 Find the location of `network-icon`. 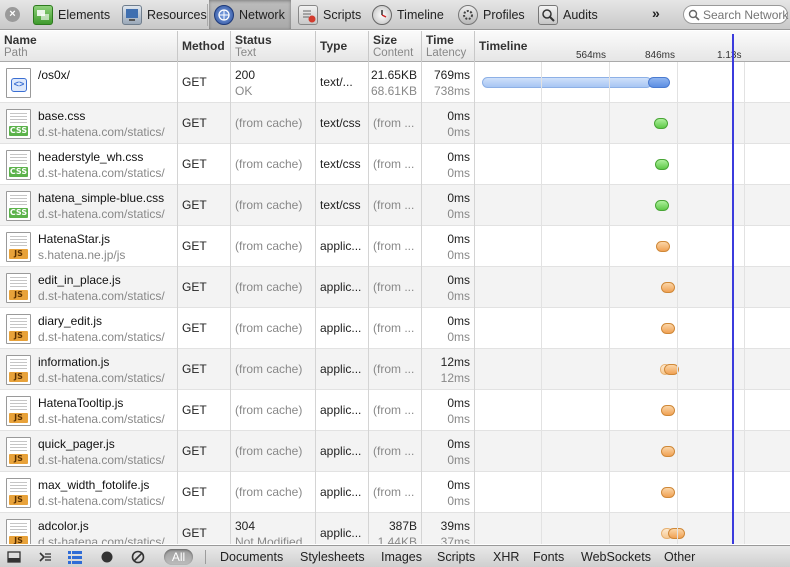

network-icon is located at coordinates (224, 14).